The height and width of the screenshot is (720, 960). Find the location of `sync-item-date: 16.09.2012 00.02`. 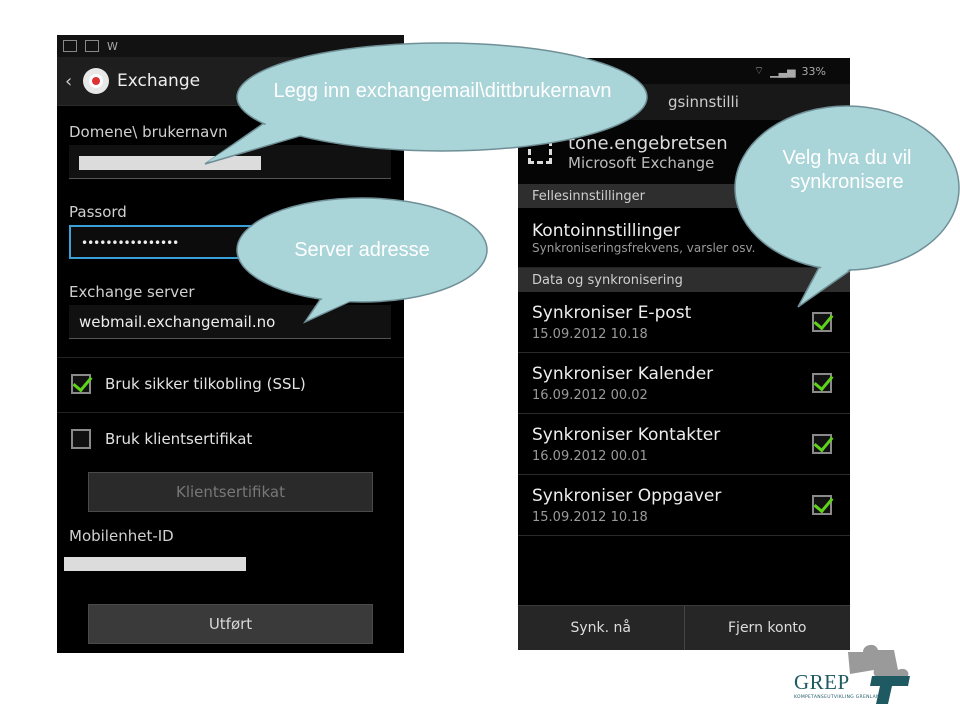

sync-item-date: 16.09.2012 00.02 is located at coordinates (590, 395).